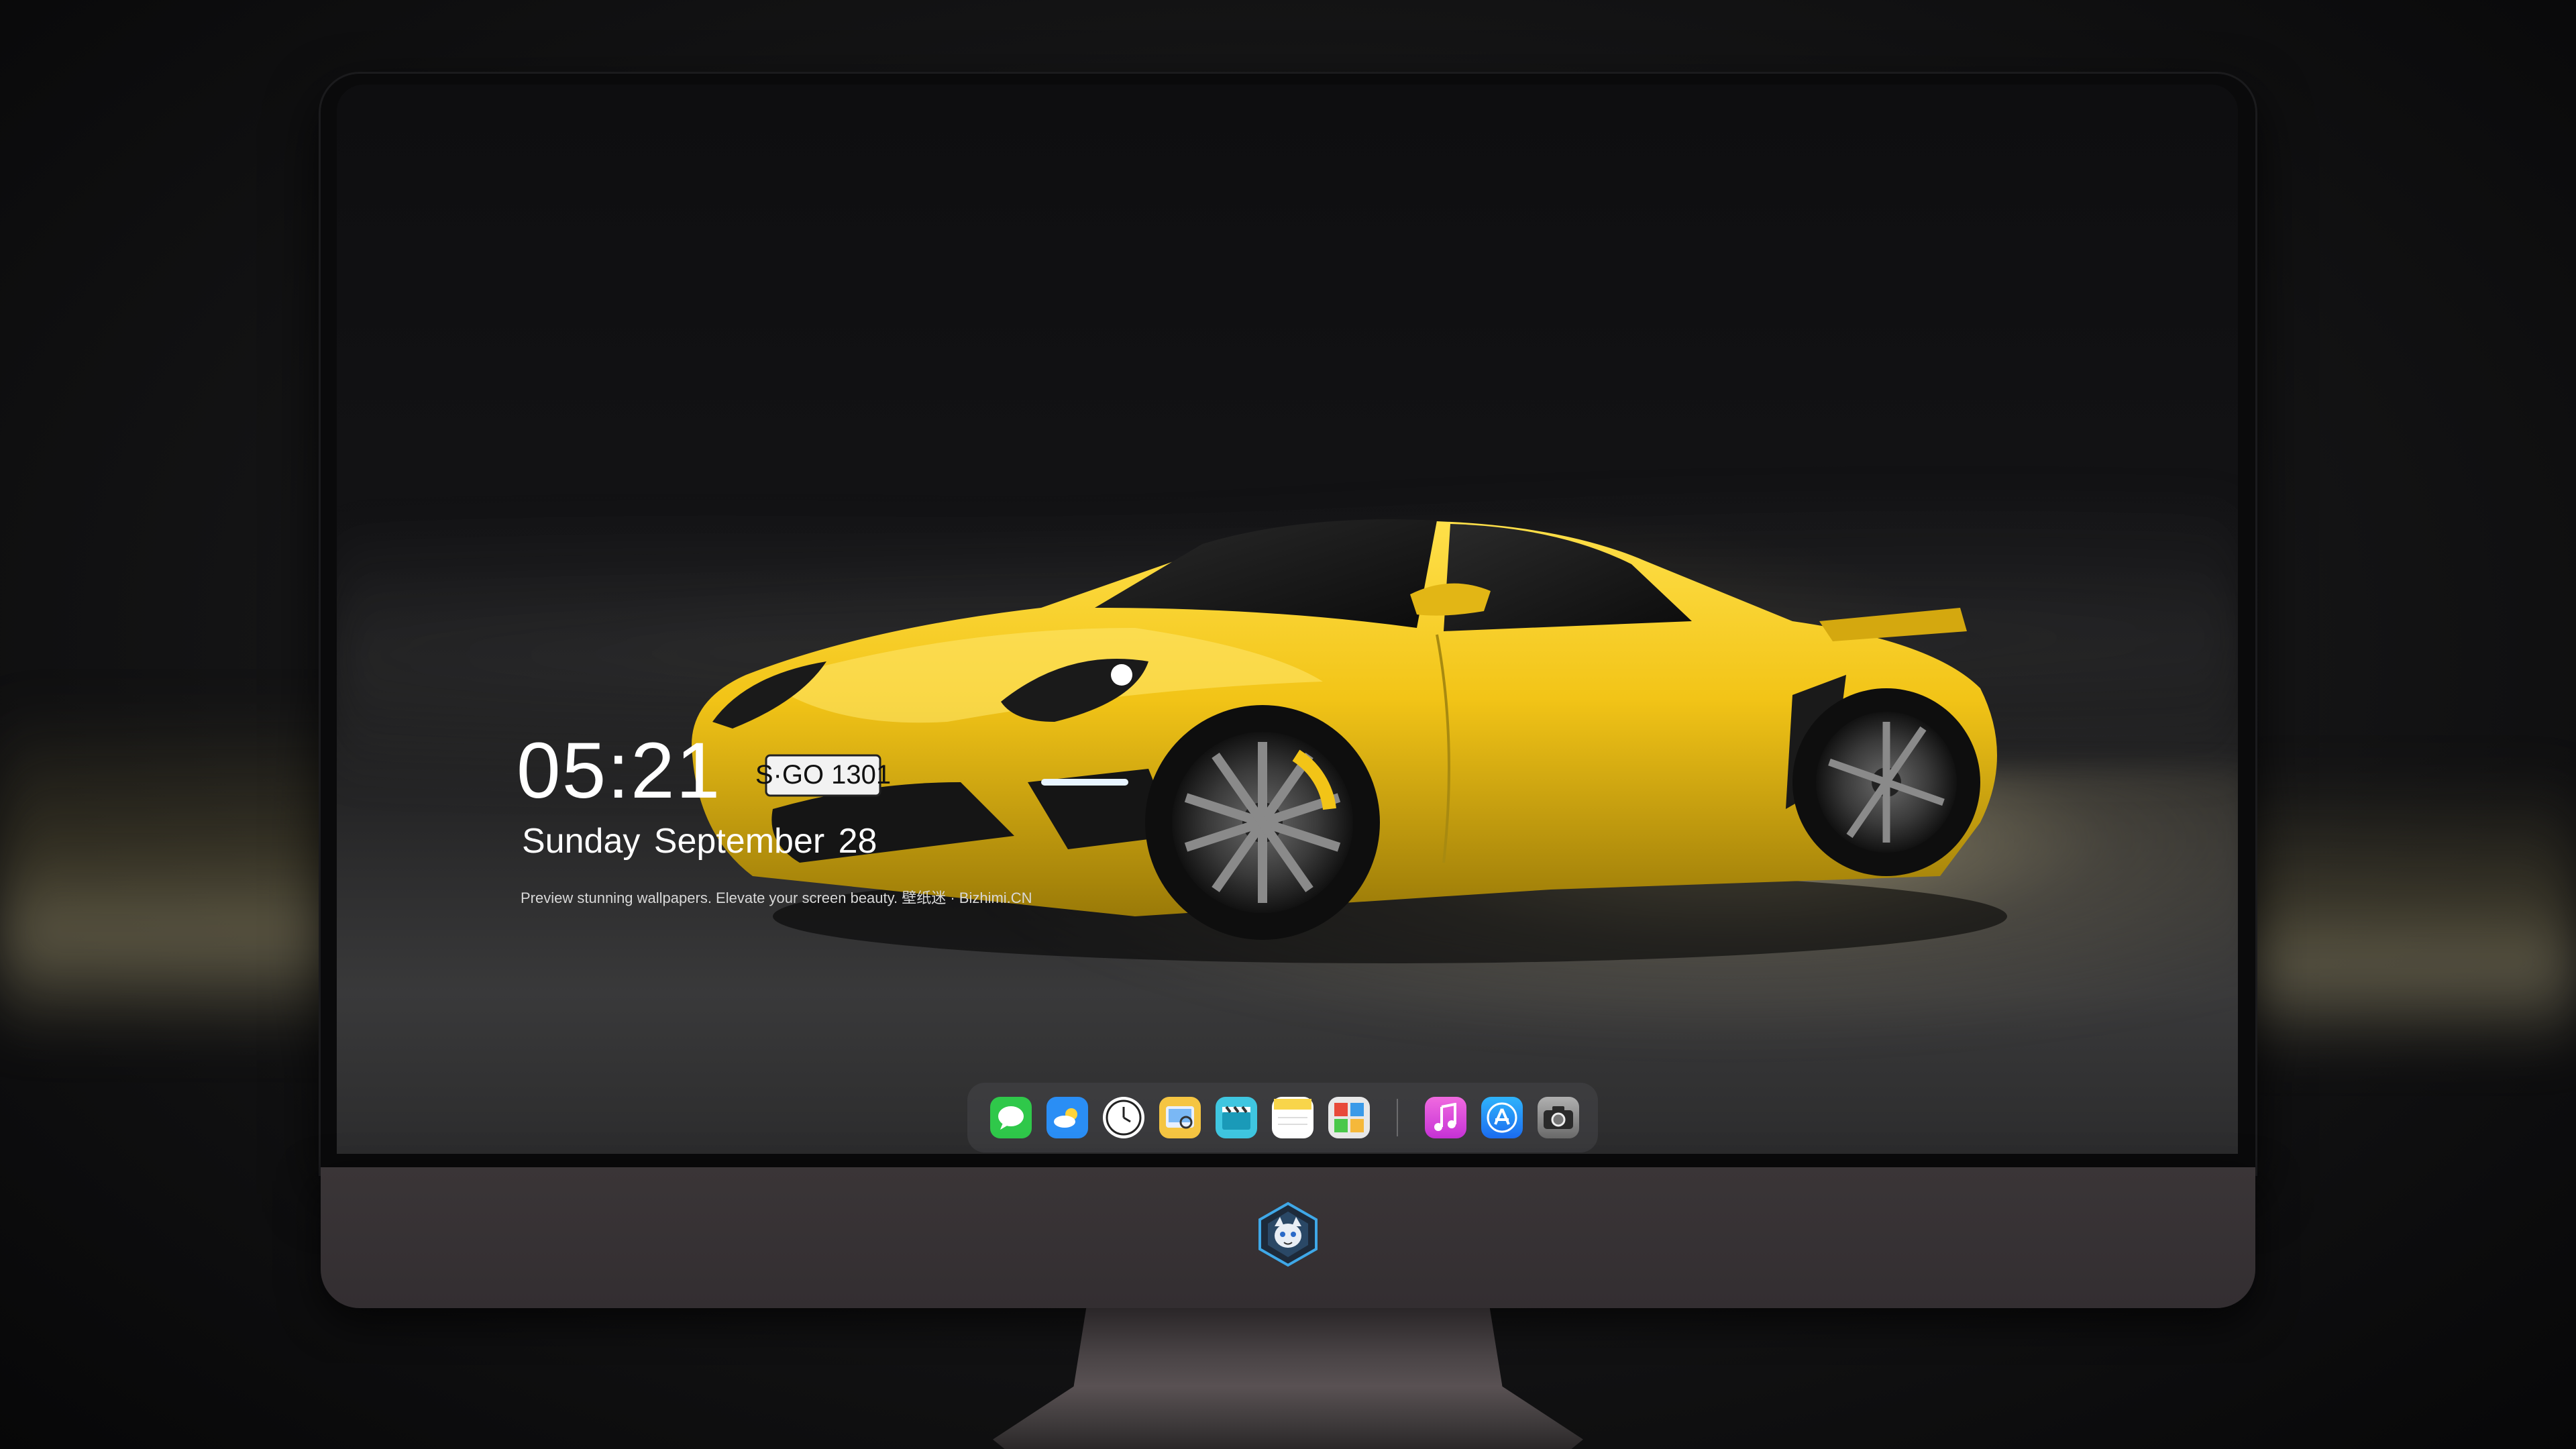 Image resolution: width=2576 pixels, height=1449 pixels. What do you see at coordinates (823, 775) in the screenshot?
I see `license-plate: S·GO 1301` at bounding box center [823, 775].